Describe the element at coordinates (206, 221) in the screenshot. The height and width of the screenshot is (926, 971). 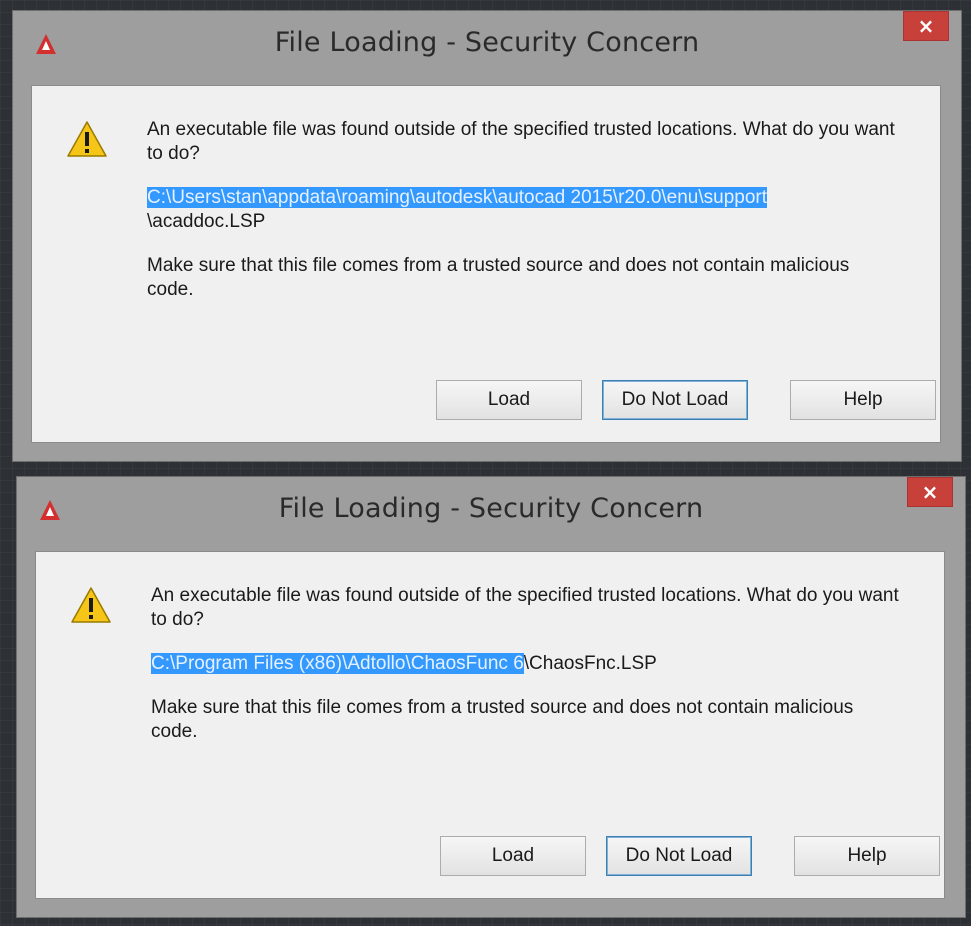
I see `path-filename: \acaddoc.LSP` at that location.